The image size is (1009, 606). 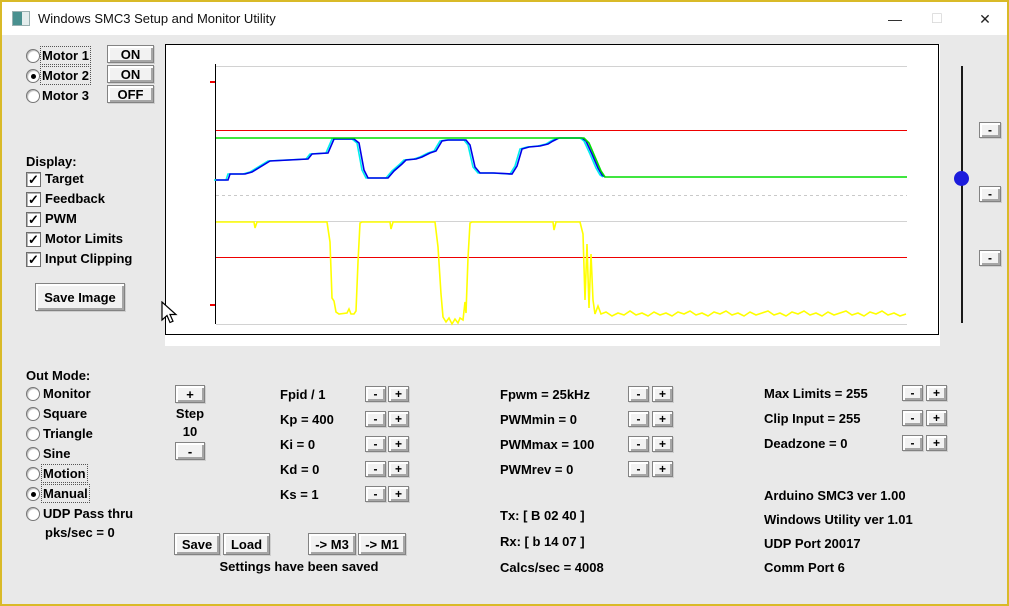 What do you see at coordinates (375, 469) in the screenshot?
I see `pid-3-minus-button: -` at bounding box center [375, 469].